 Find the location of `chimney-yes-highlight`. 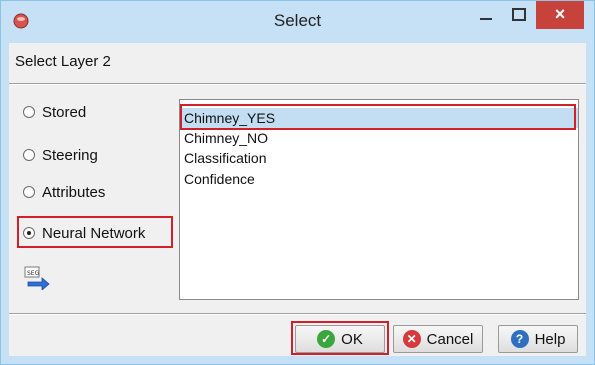

chimney-yes-highlight is located at coordinates (378, 117).